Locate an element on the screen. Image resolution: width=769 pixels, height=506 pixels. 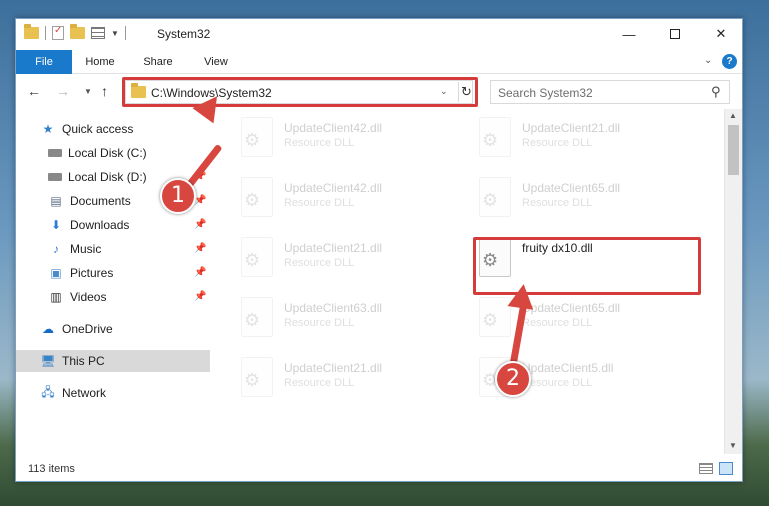
sidebar-item-onedrive: ☁ OneDrive is located at coordinates (125, 329).